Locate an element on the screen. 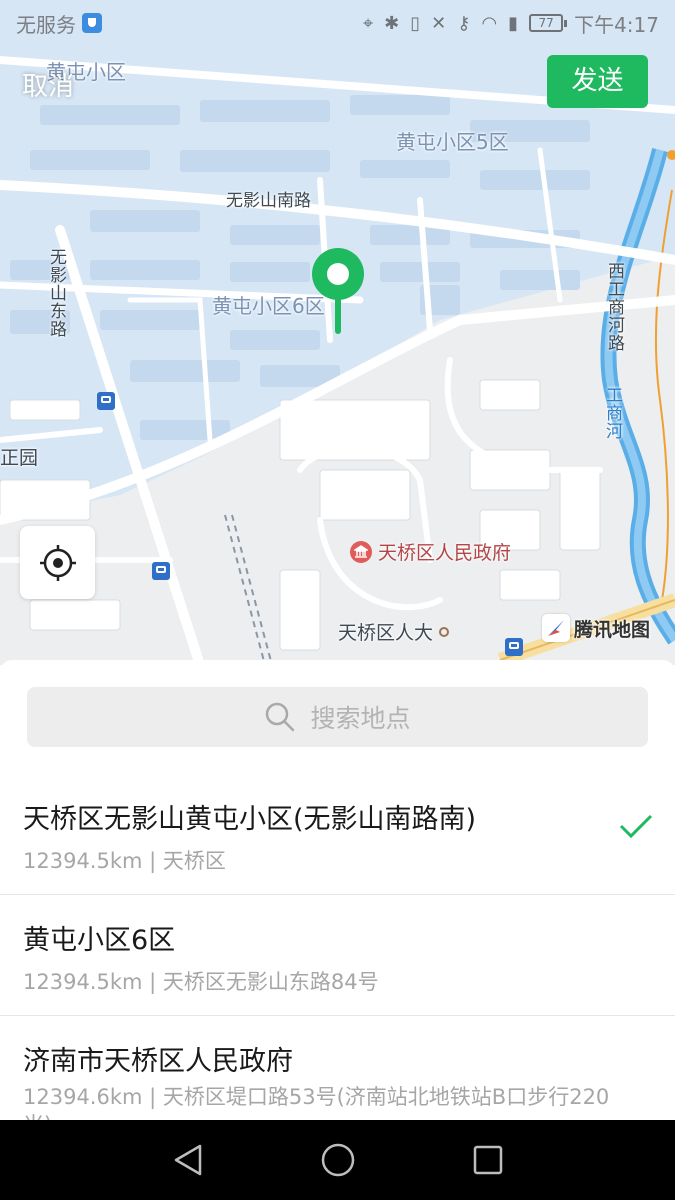 The height and width of the screenshot is (1200, 675). vibrate-off-icon: ▯ is located at coordinates (415, 23).